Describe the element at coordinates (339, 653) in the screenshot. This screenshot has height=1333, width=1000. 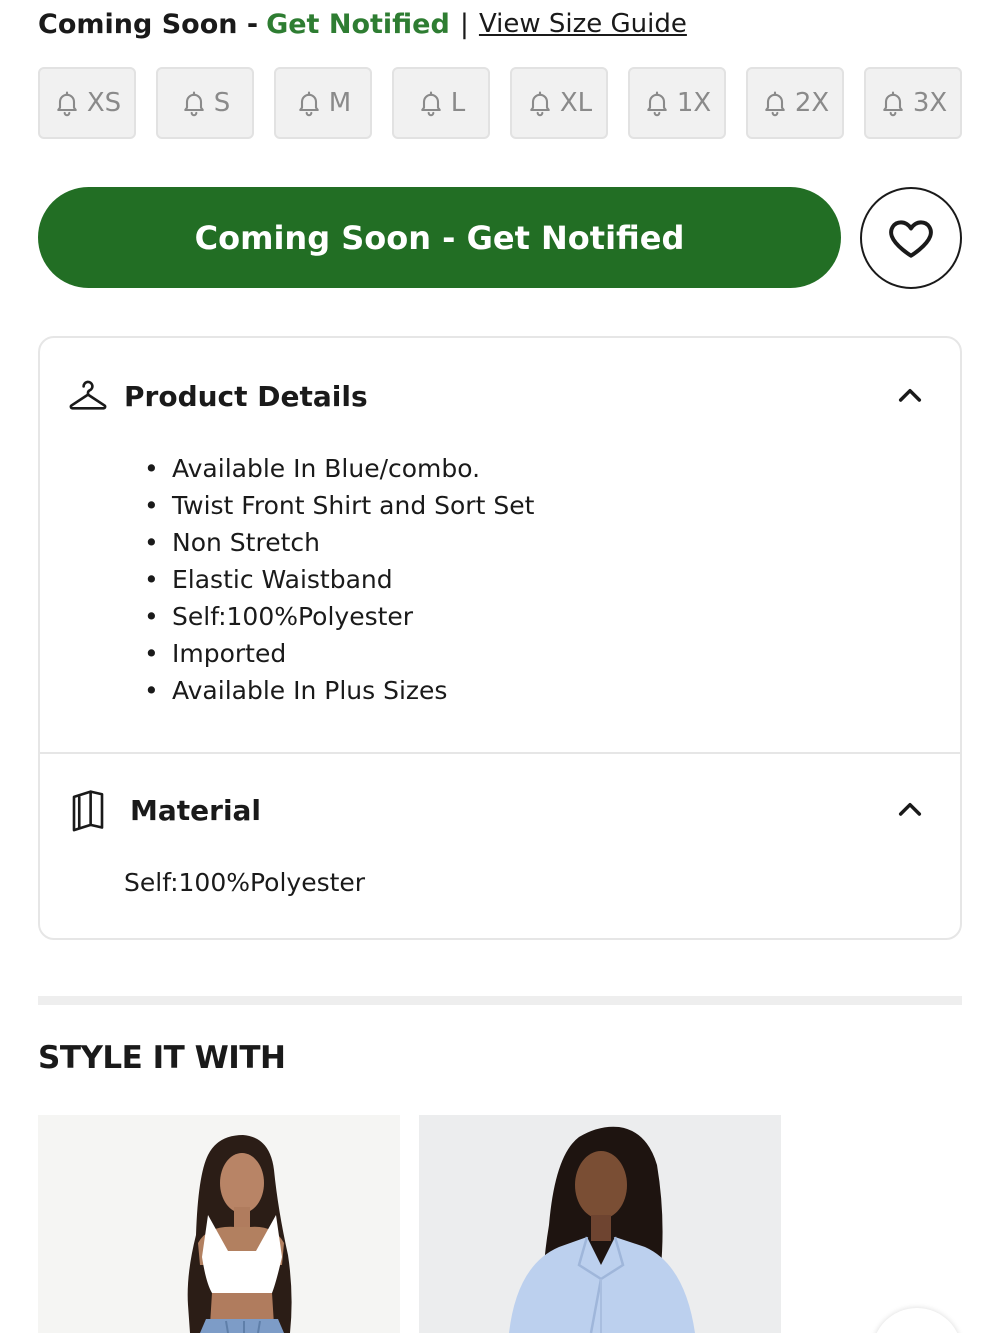
I see `list-item: Imported` at that location.